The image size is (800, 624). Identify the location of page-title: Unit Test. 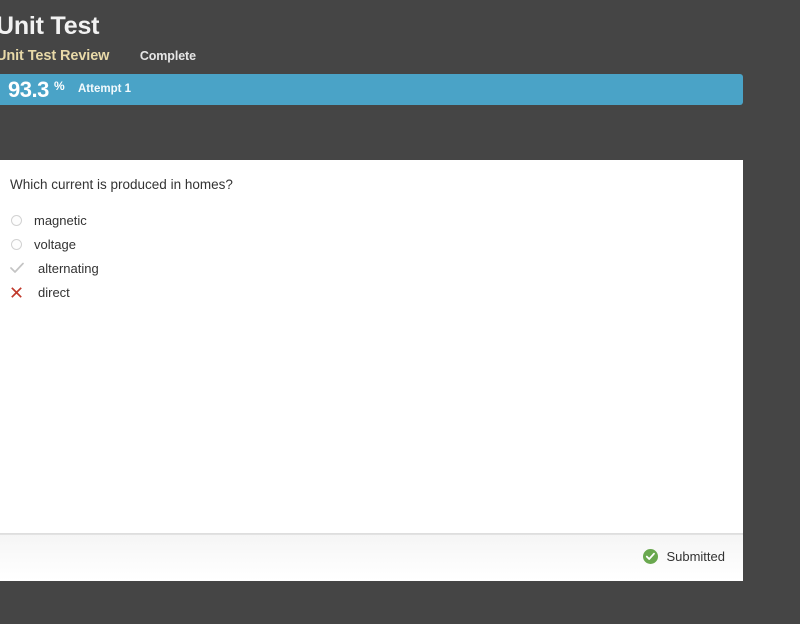
(50, 26).